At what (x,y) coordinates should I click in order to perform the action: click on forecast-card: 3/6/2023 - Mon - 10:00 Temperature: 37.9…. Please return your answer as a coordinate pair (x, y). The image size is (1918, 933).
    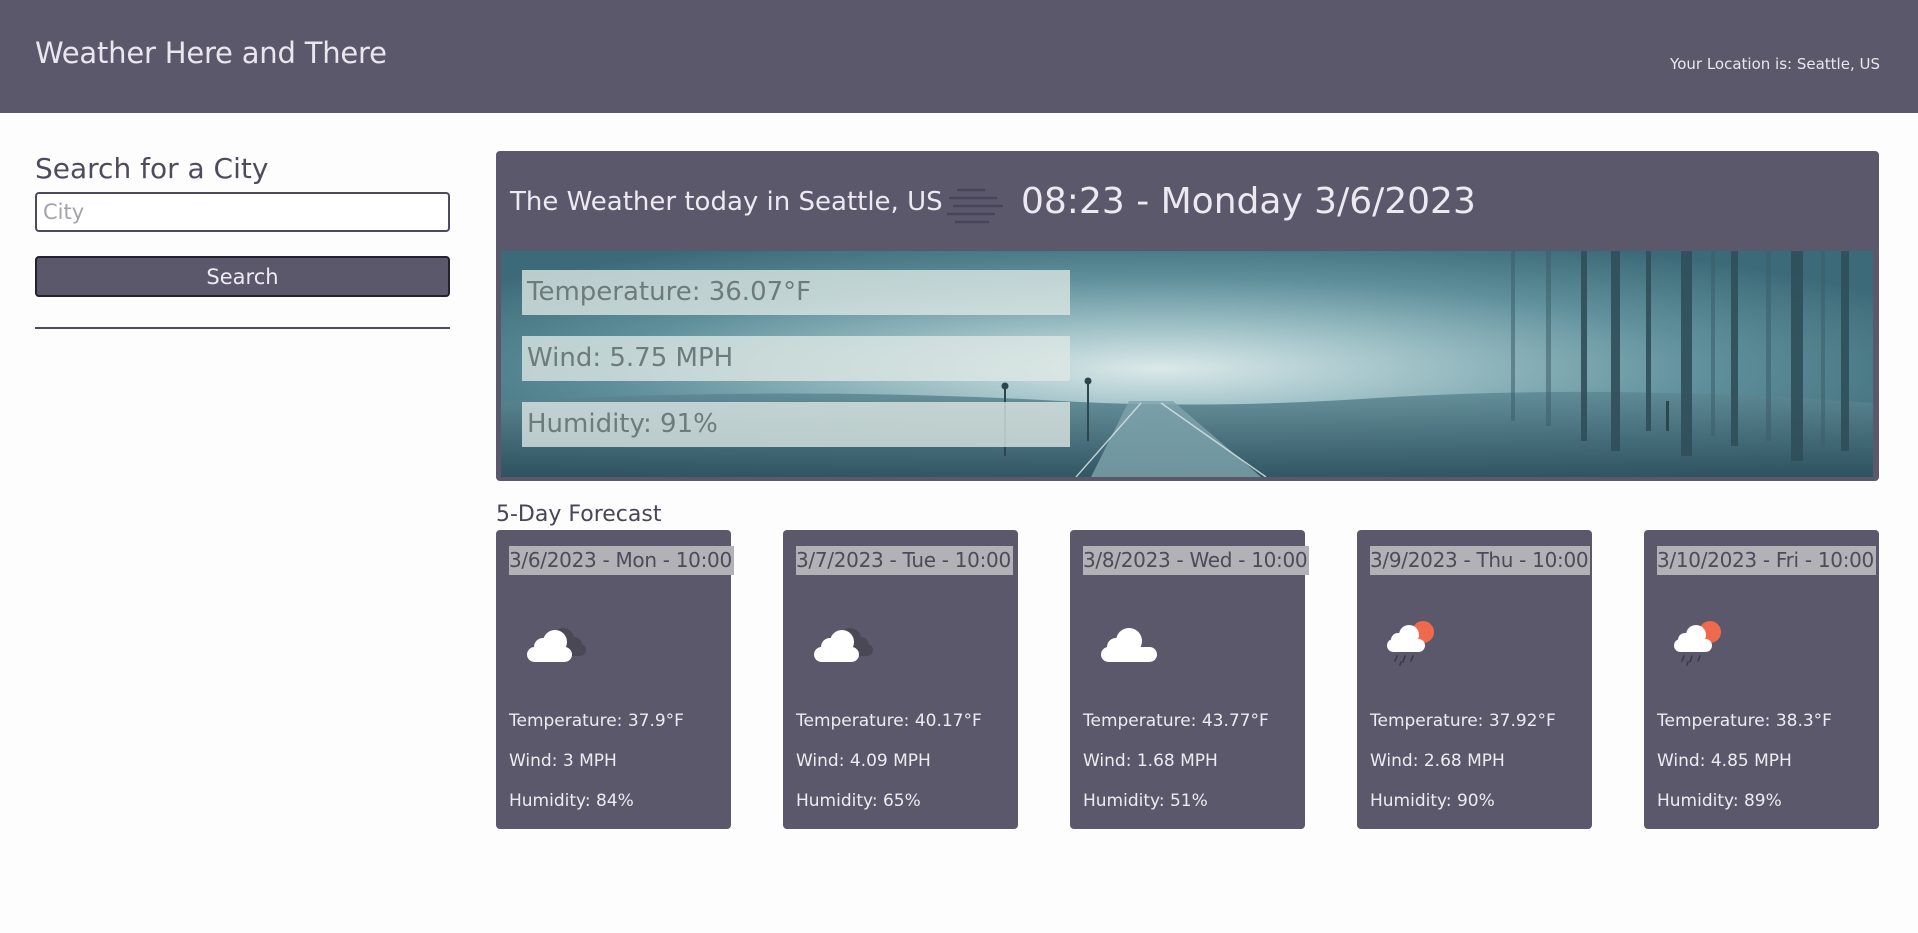
    Looking at the image, I should click on (615, 679).